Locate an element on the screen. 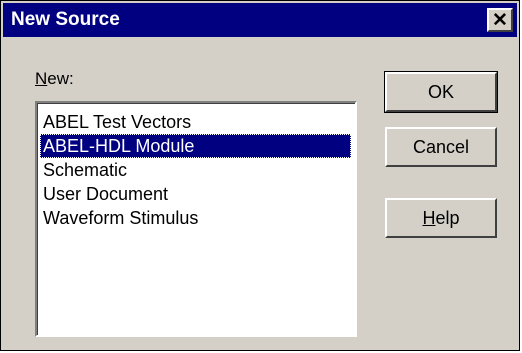 The width and height of the screenshot is (522, 353). help-rest: elp is located at coordinates (447, 217).